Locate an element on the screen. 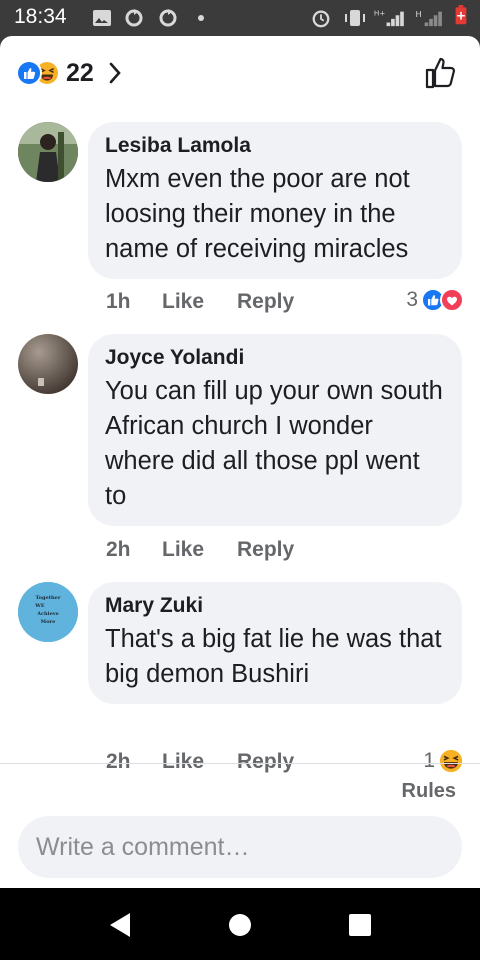 The width and height of the screenshot is (480, 960). comment-author: Mary Zuki is located at coordinates (275, 605).